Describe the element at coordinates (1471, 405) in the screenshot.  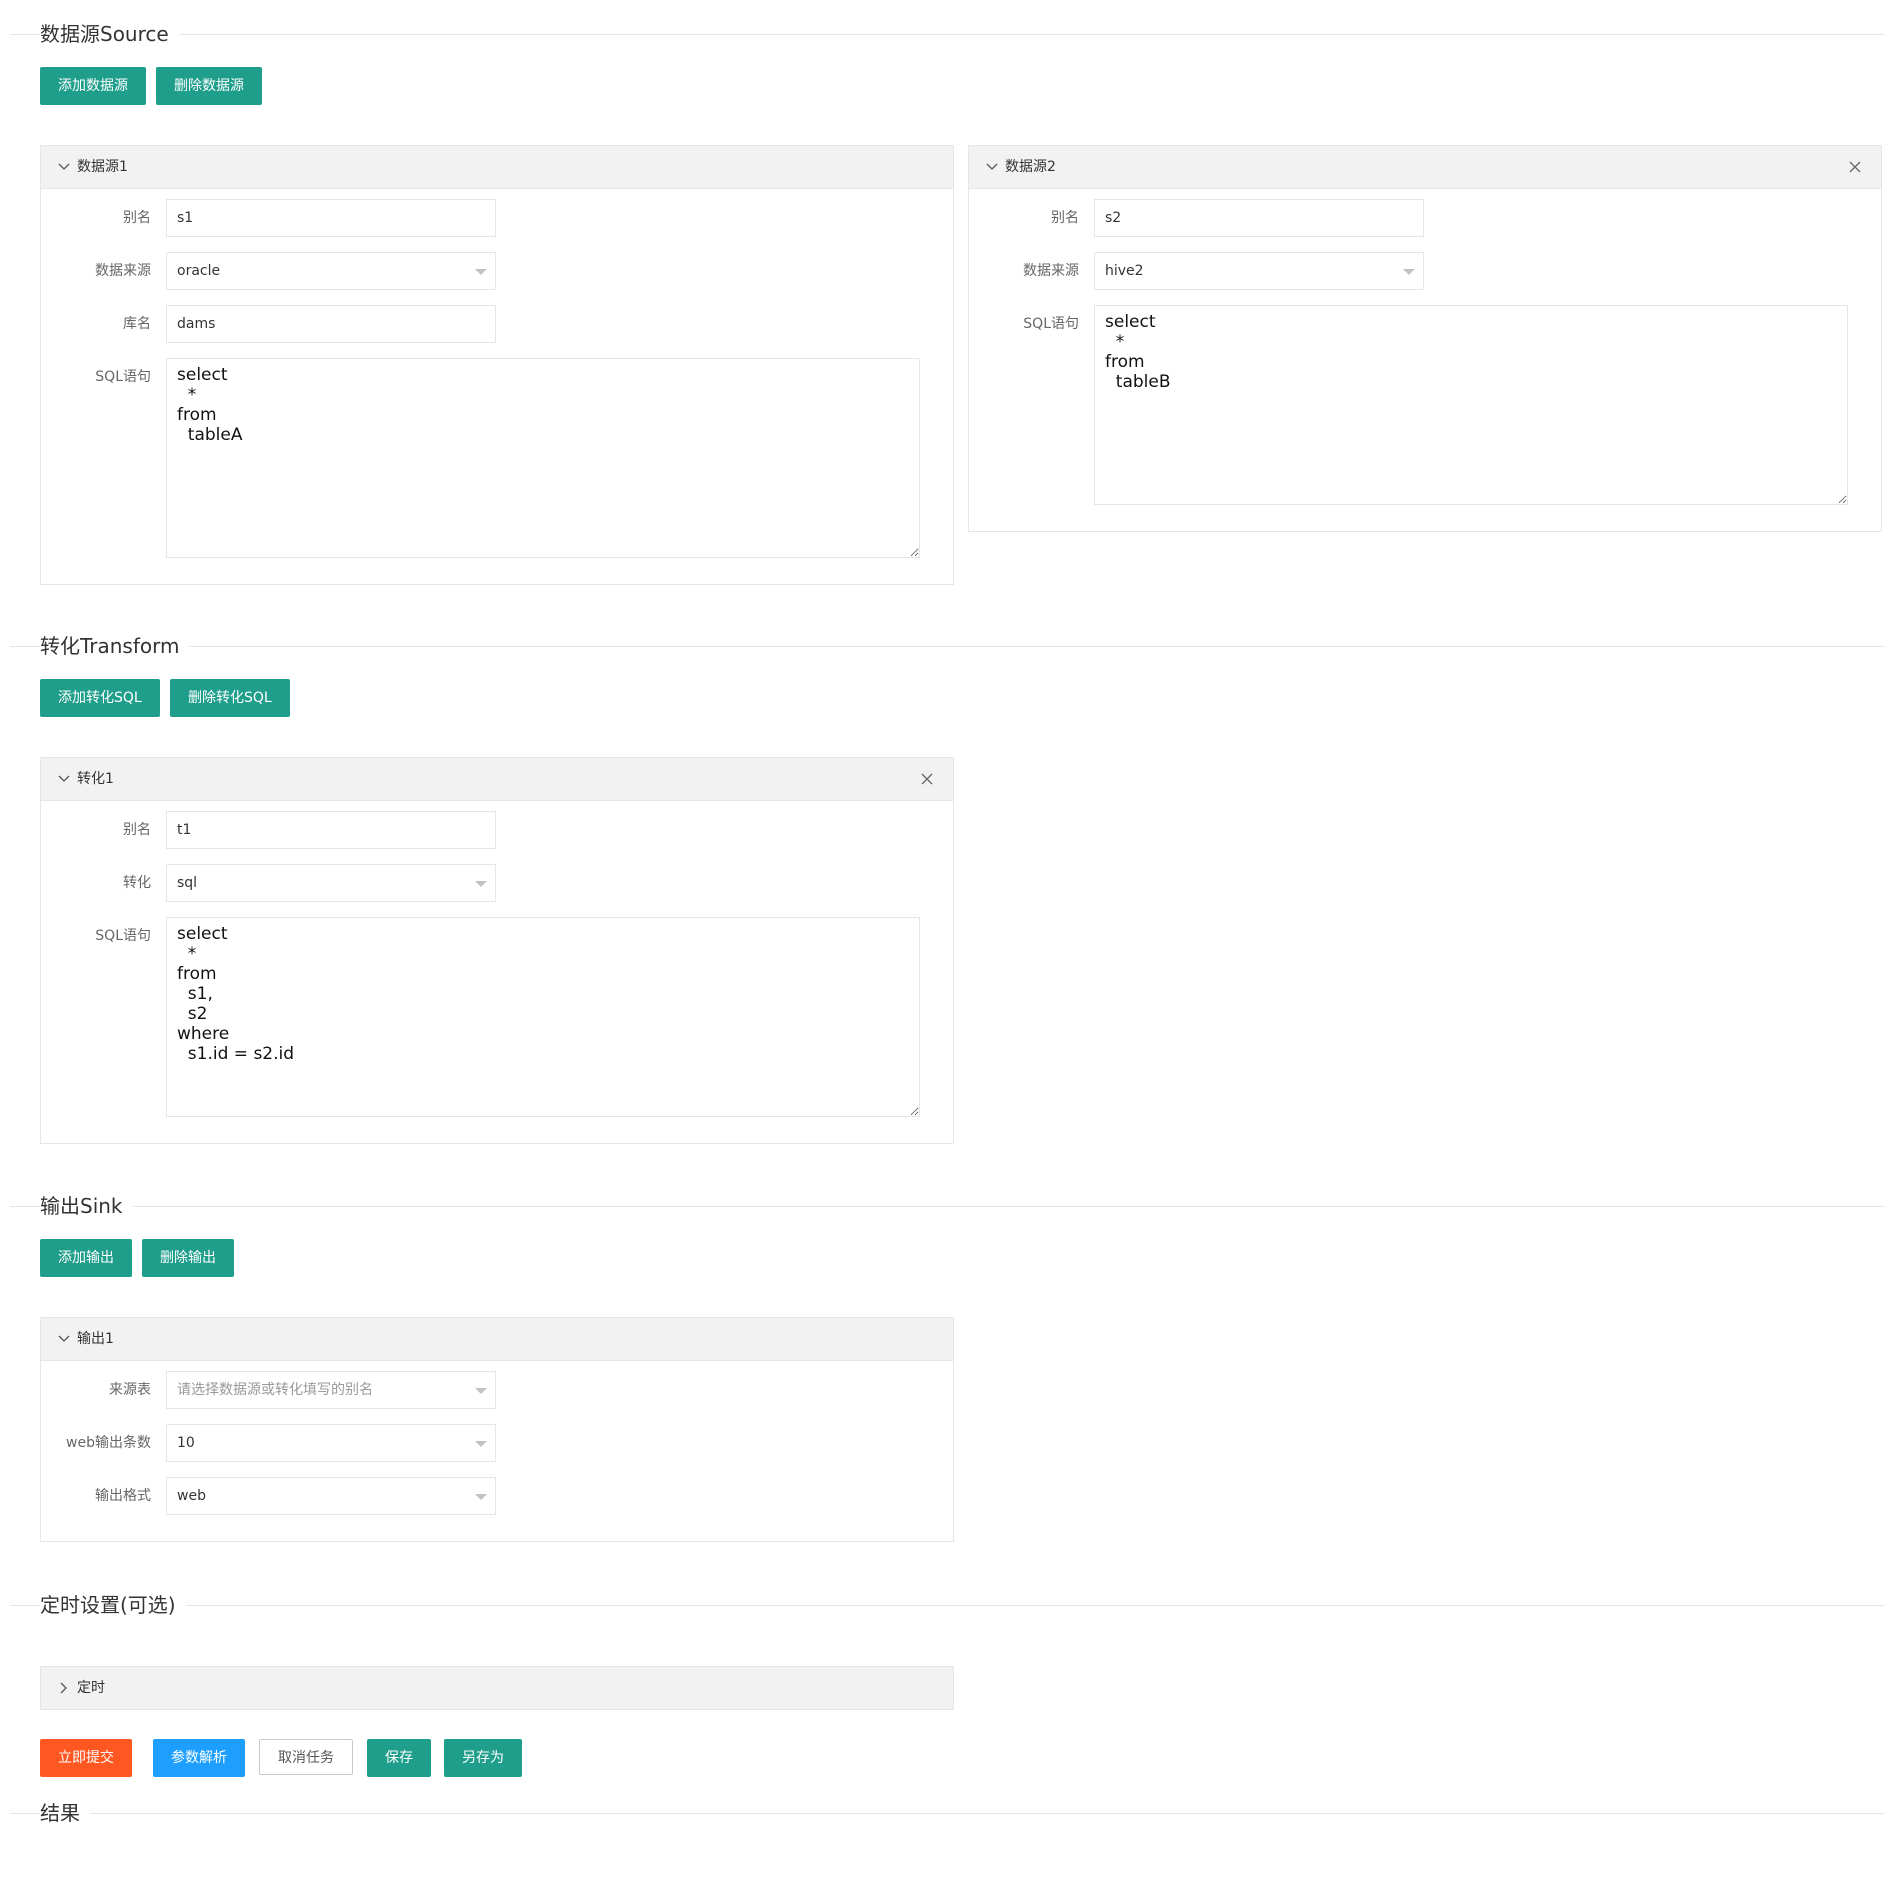
I see `sql-textarea: select * from tableB` at that location.